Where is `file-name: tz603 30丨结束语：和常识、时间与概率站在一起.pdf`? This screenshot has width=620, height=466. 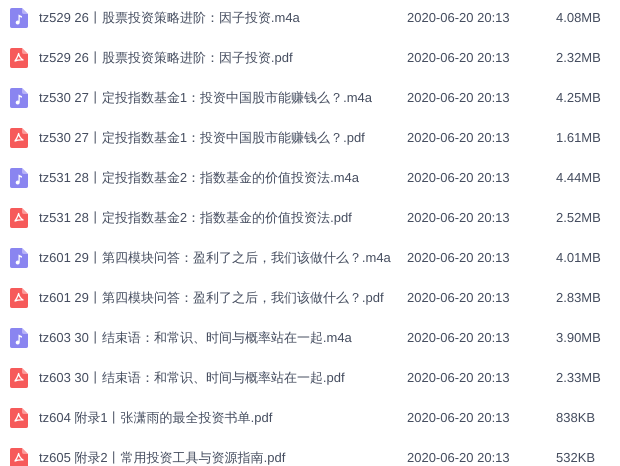
file-name: tz603 30丨结束语：和常识、时间与概率站在一起.pdf is located at coordinates (223, 378).